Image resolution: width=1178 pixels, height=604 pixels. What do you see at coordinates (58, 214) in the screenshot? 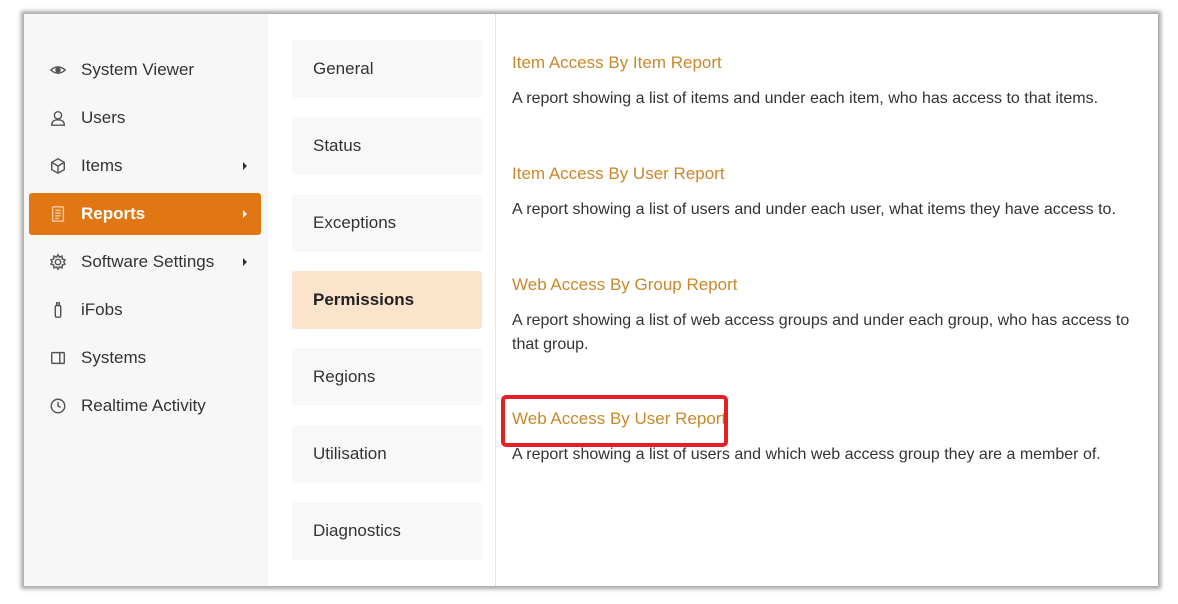
I see `report-icon` at bounding box center [58, 214].